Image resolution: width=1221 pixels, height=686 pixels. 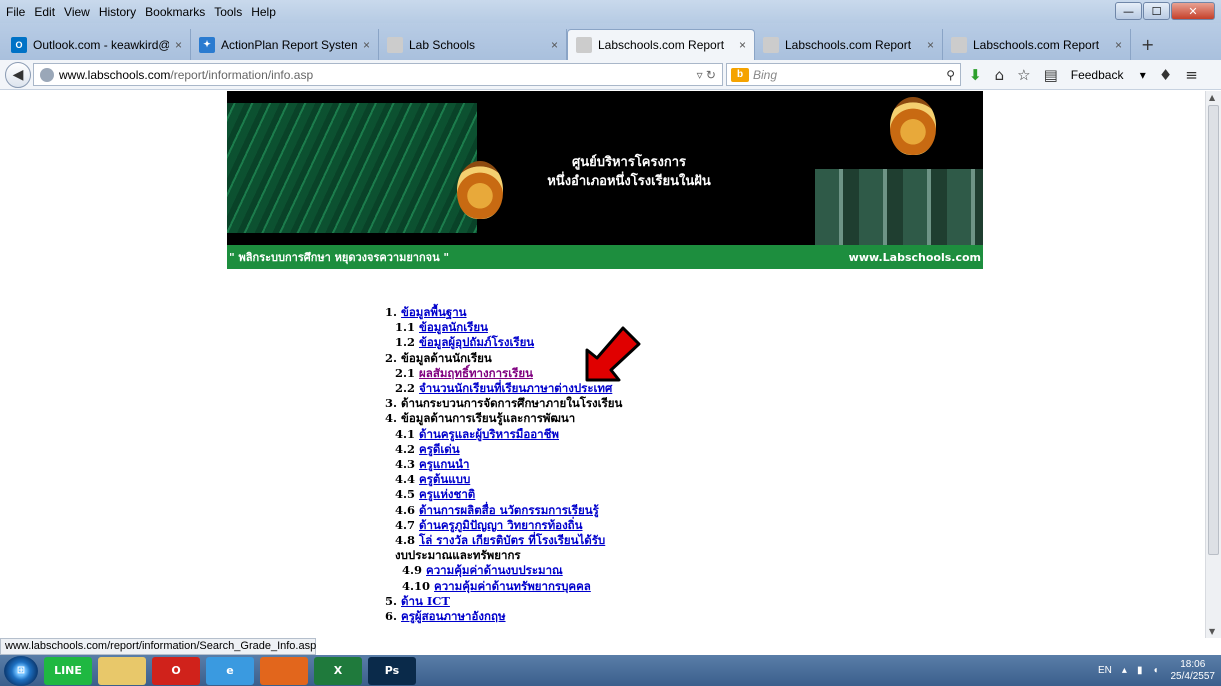 What do you see at coordinates (503, 464) in the screenshot?
I see `menu-row: 4.3 ครูแกนนำ` at bounding box center [503, 464].